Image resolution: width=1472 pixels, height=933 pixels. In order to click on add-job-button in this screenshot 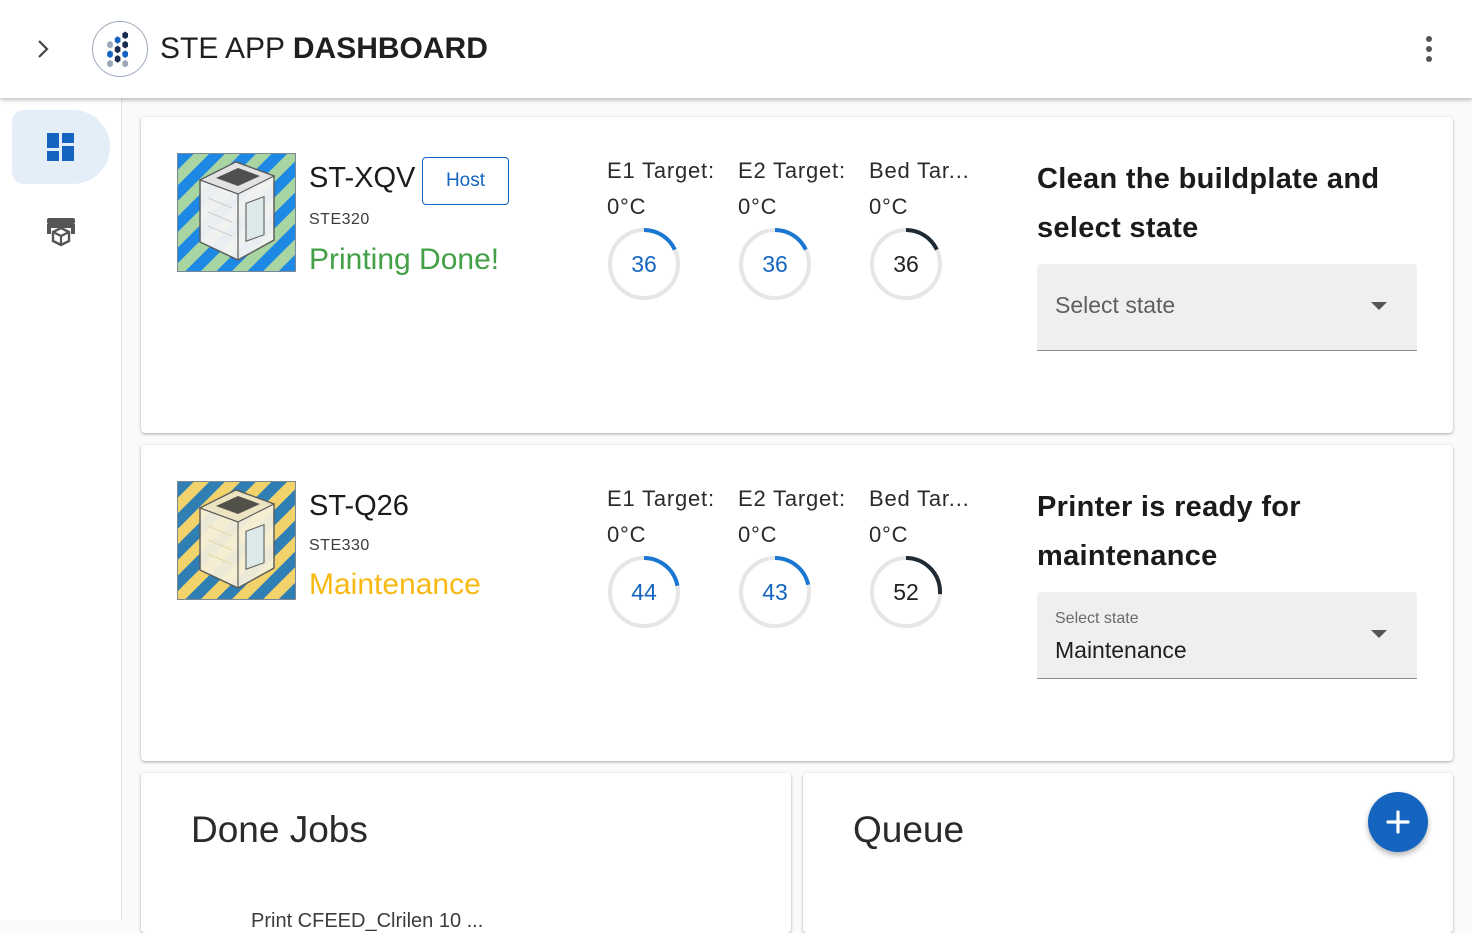, I will do `click(1398, 822)`.